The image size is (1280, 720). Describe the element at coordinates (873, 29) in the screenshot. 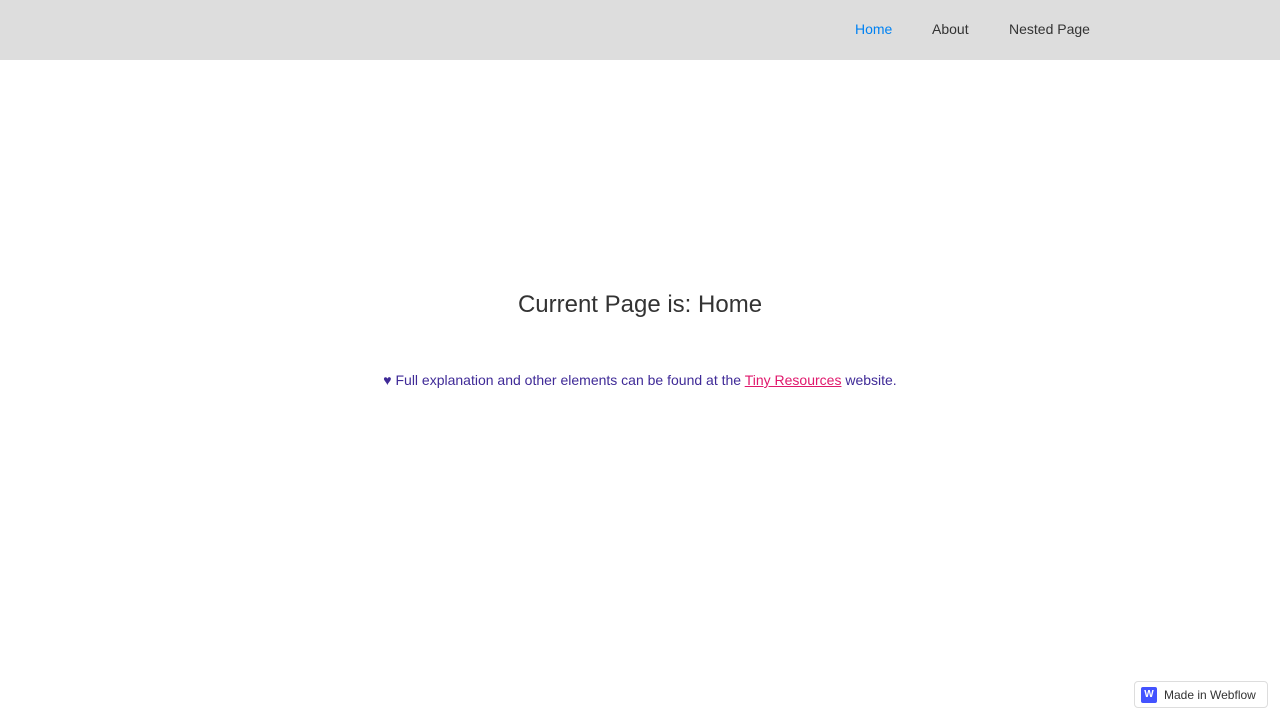

I see `nav-link-home: Home` at that location.